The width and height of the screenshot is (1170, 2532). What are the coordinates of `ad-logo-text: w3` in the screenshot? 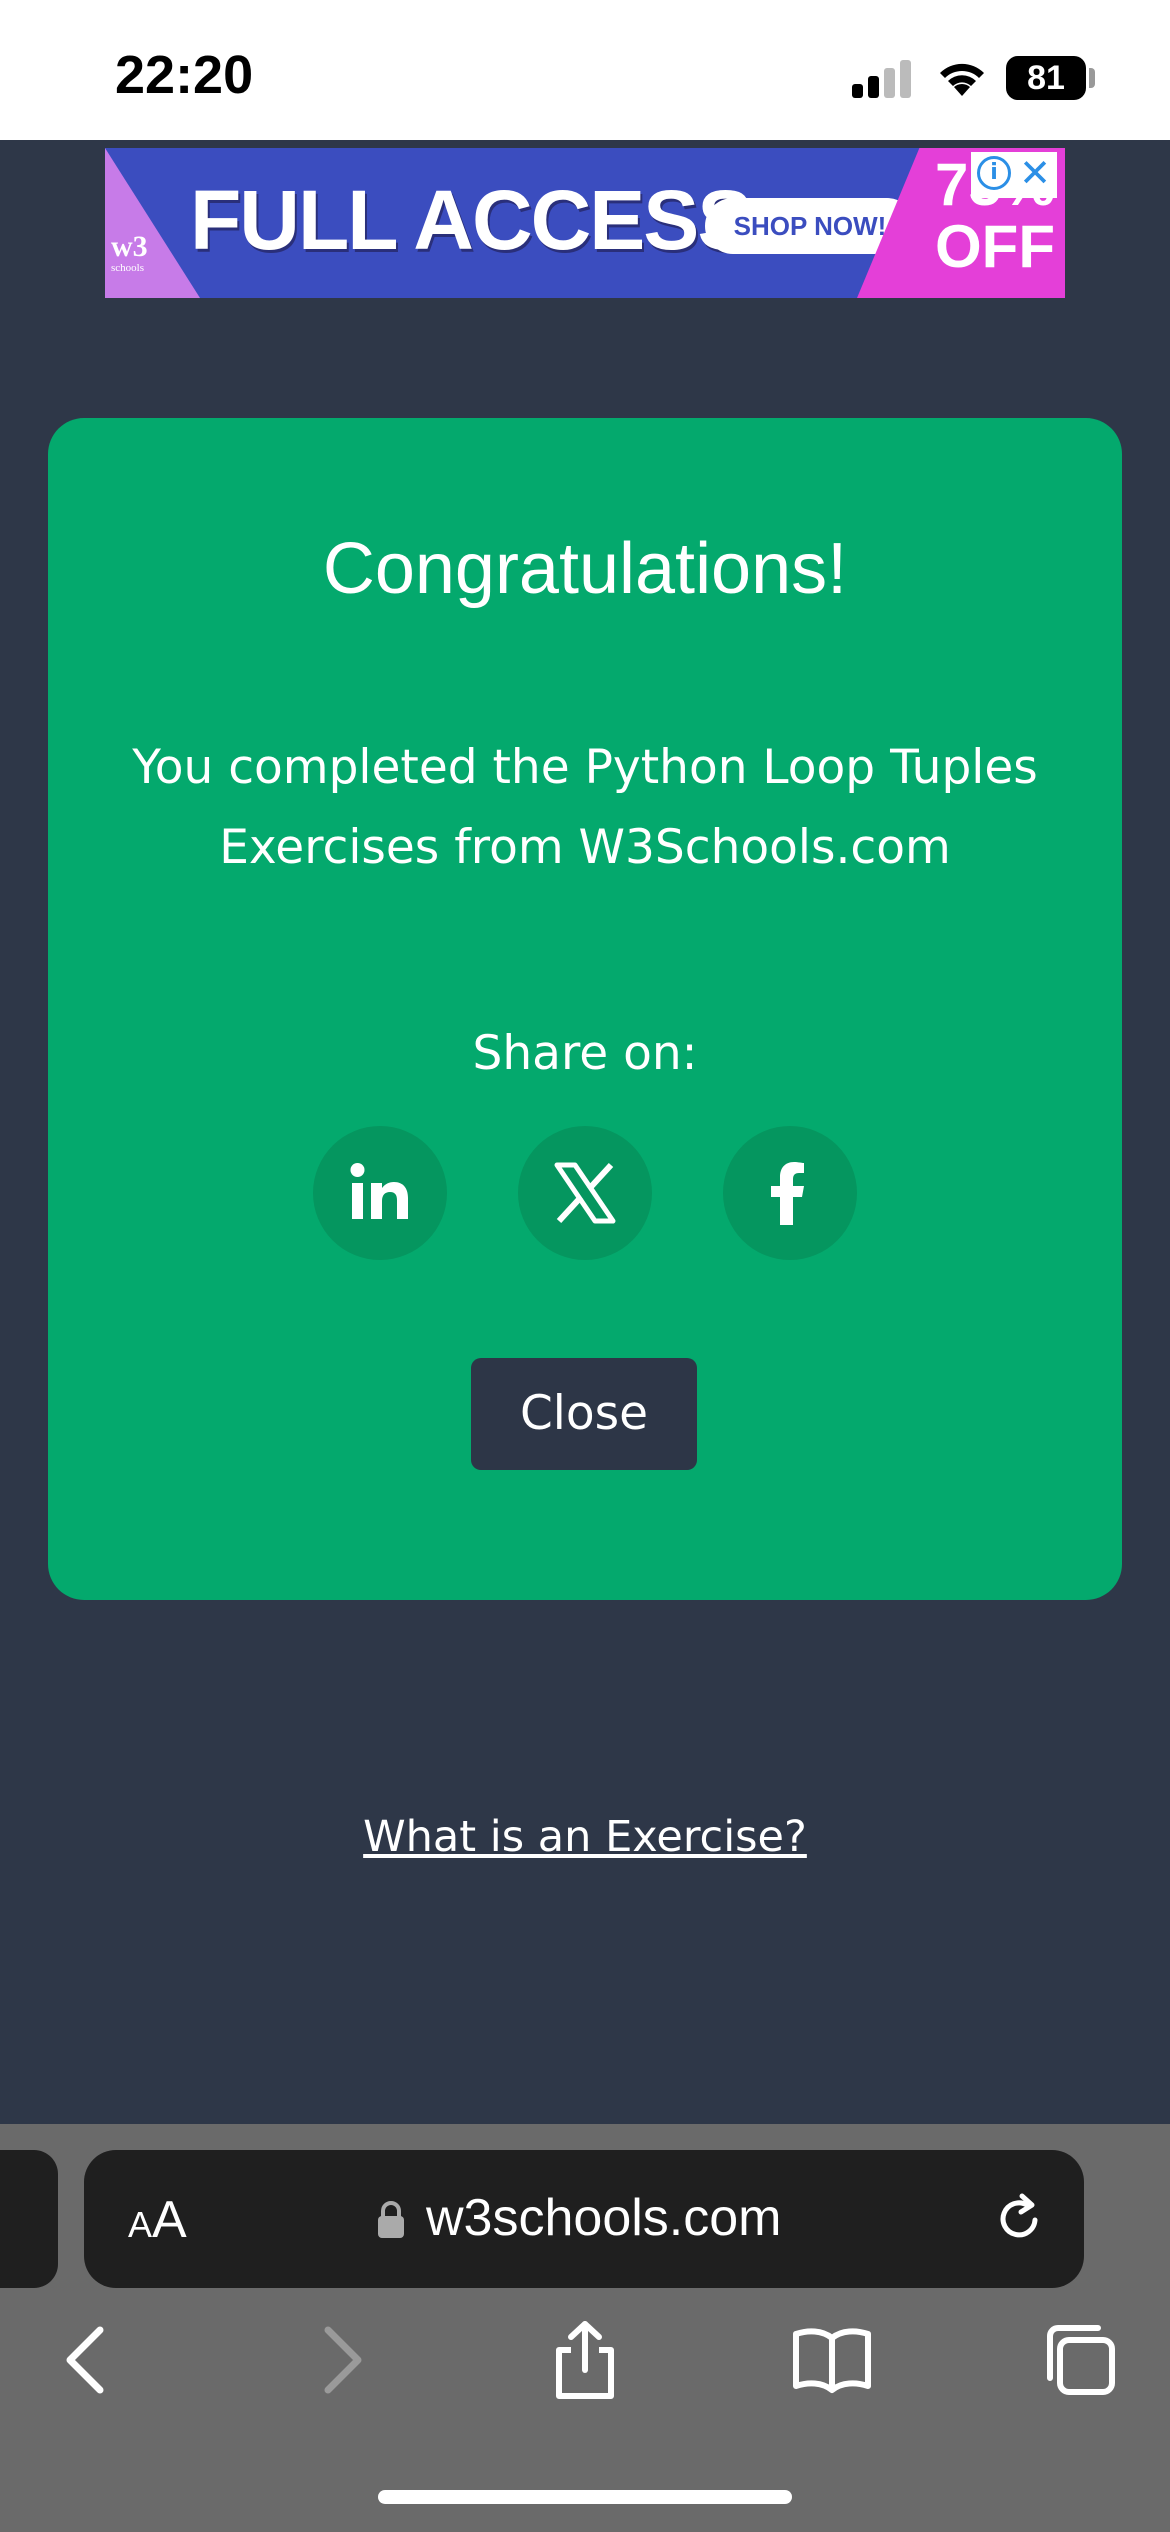 It's located at (129, 246).